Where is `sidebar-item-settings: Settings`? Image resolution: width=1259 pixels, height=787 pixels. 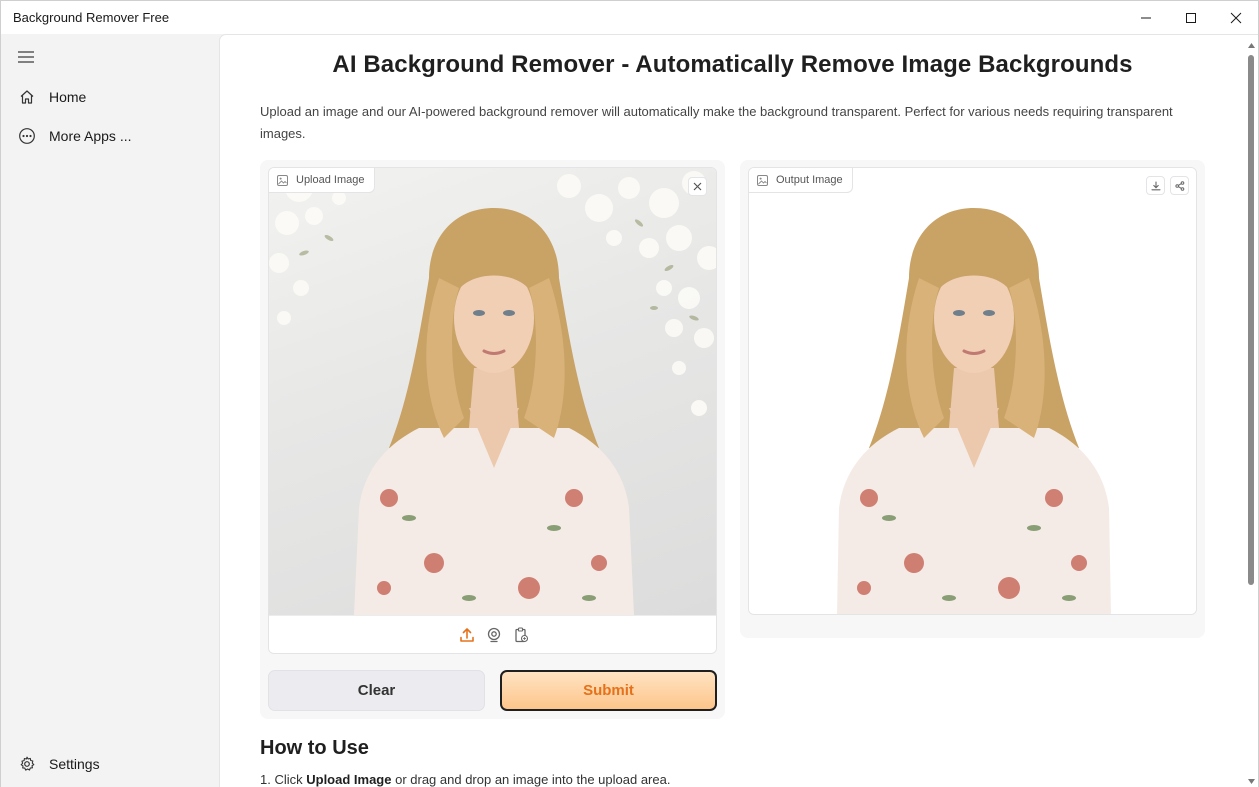
sidebar-item-settings: Settings is located at coordinates (110, 764).